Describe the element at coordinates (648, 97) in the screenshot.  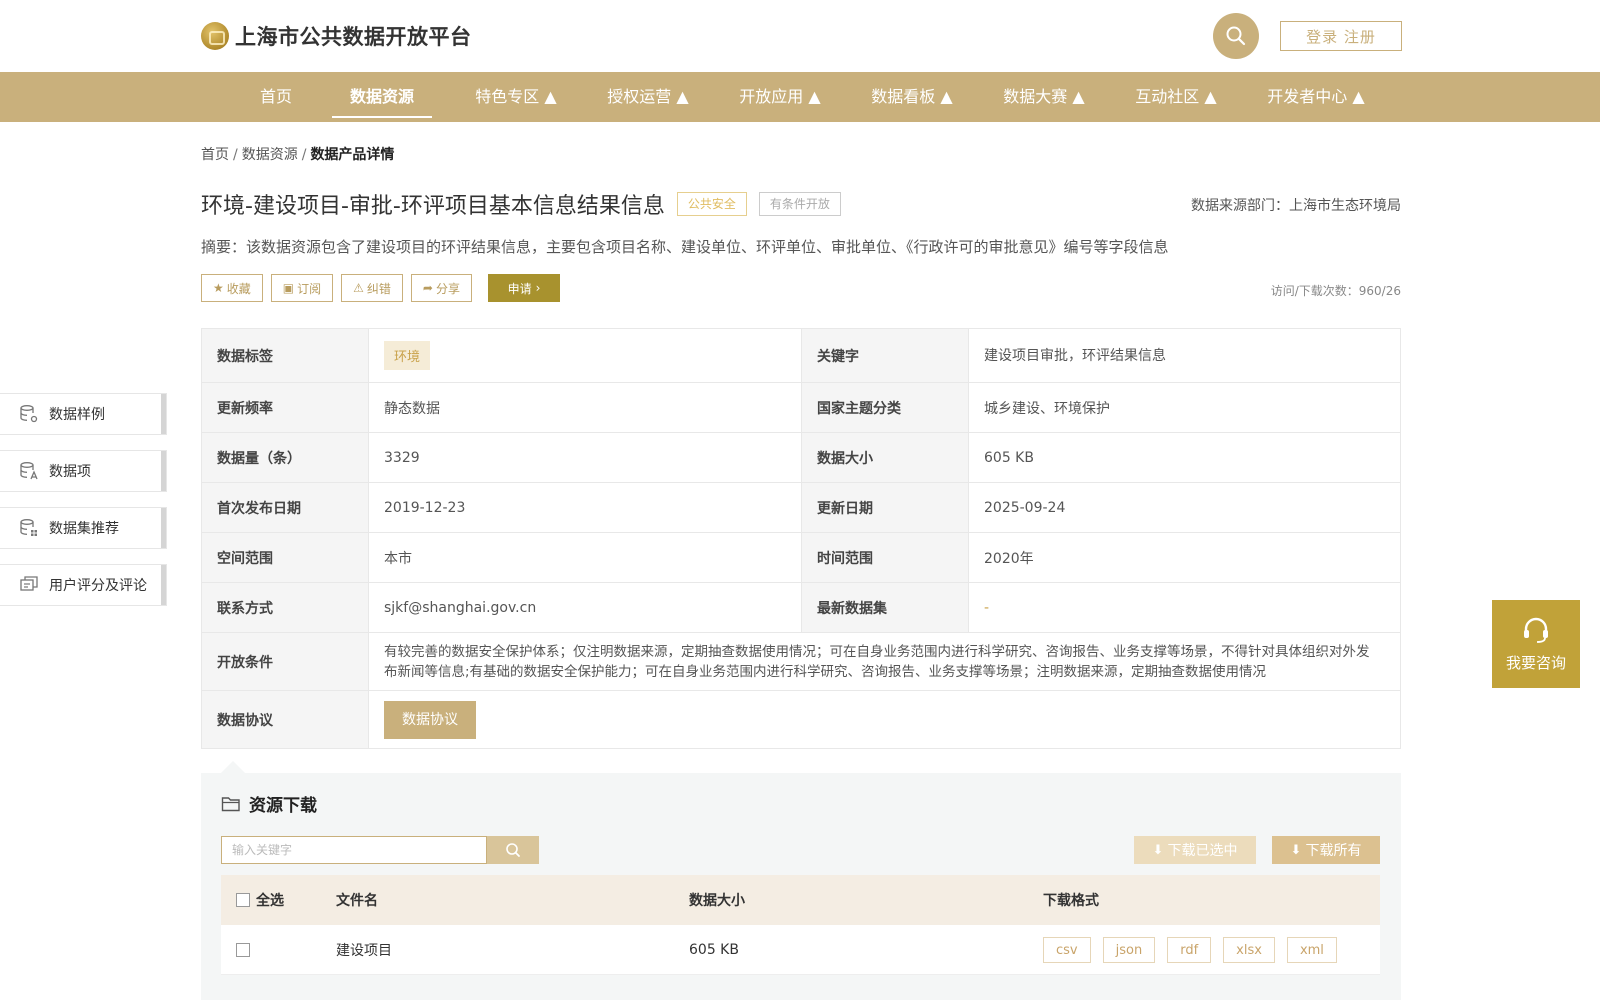
I see `nav-item-authorized-ops: 授权运营 ▲` at that location.